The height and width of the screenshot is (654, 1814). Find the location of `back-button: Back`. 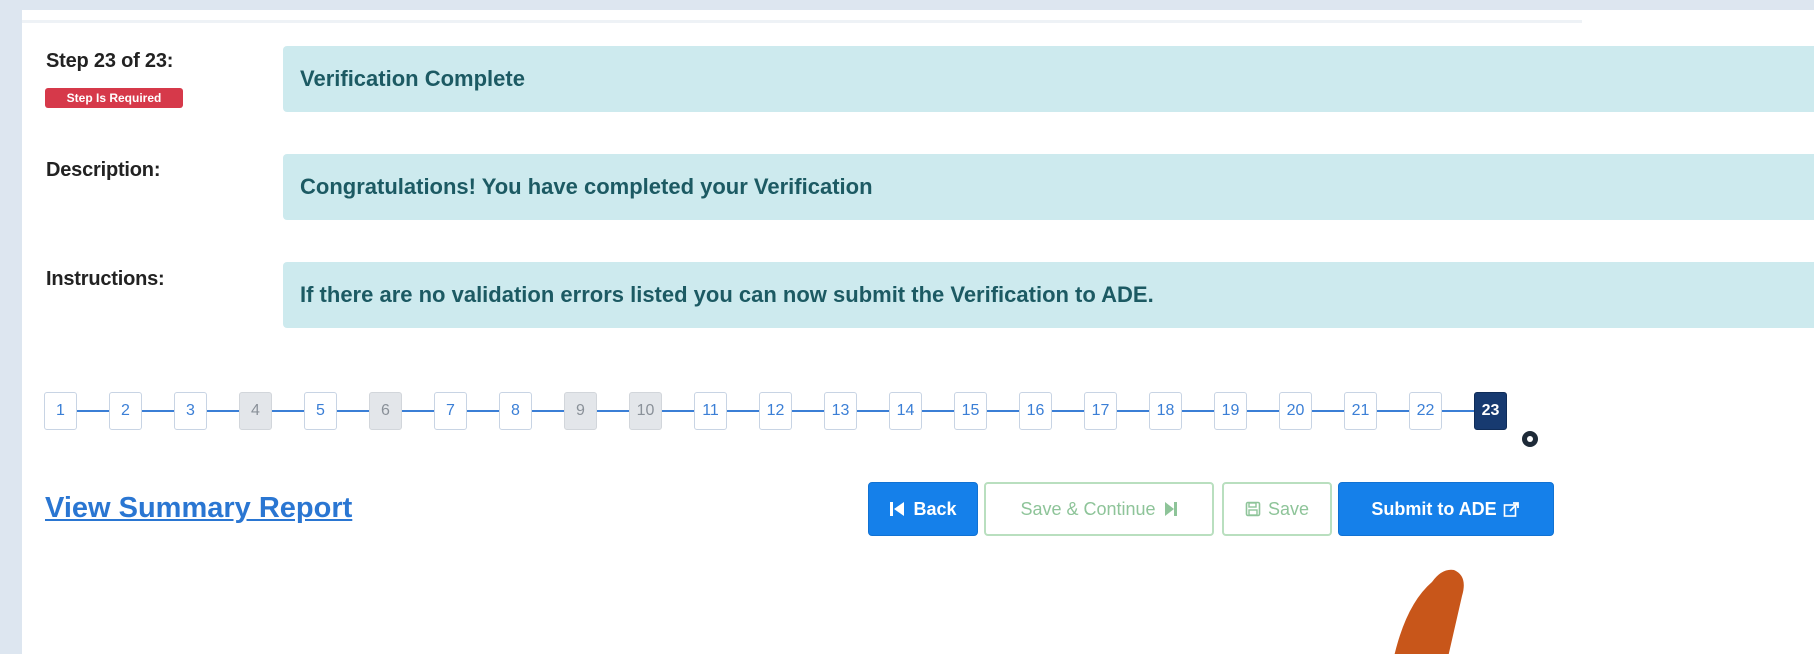

back-button: Back is located at coordinates (923, 509).